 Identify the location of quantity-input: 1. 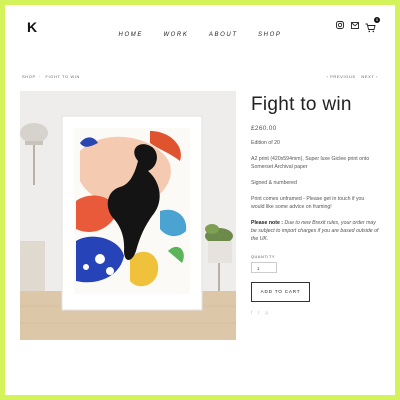
(264, 267).